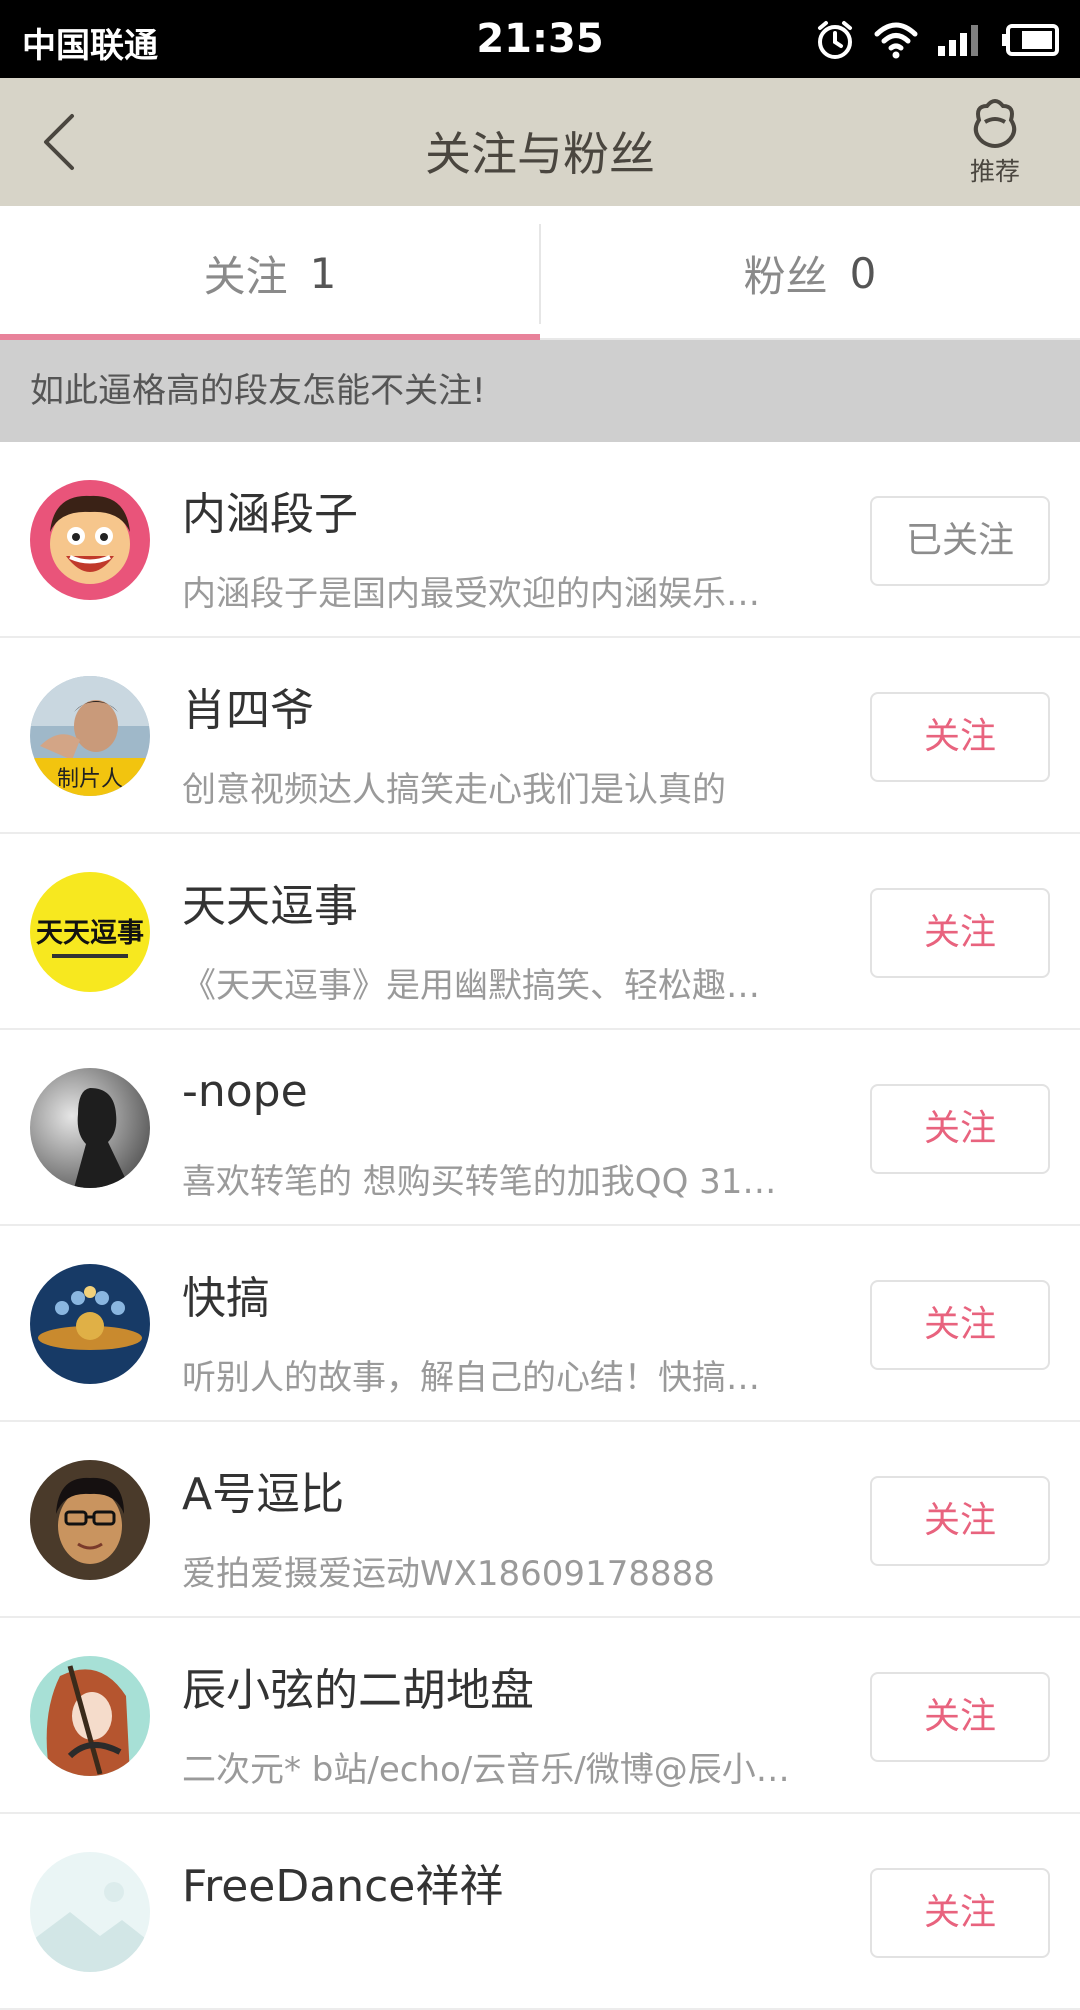 Image resolution: width=1080 pixels, height=2010 pixels. Describe the element at coordinates (226, 1294) in the screenshot. I see `user-name: 快搞` at that location.